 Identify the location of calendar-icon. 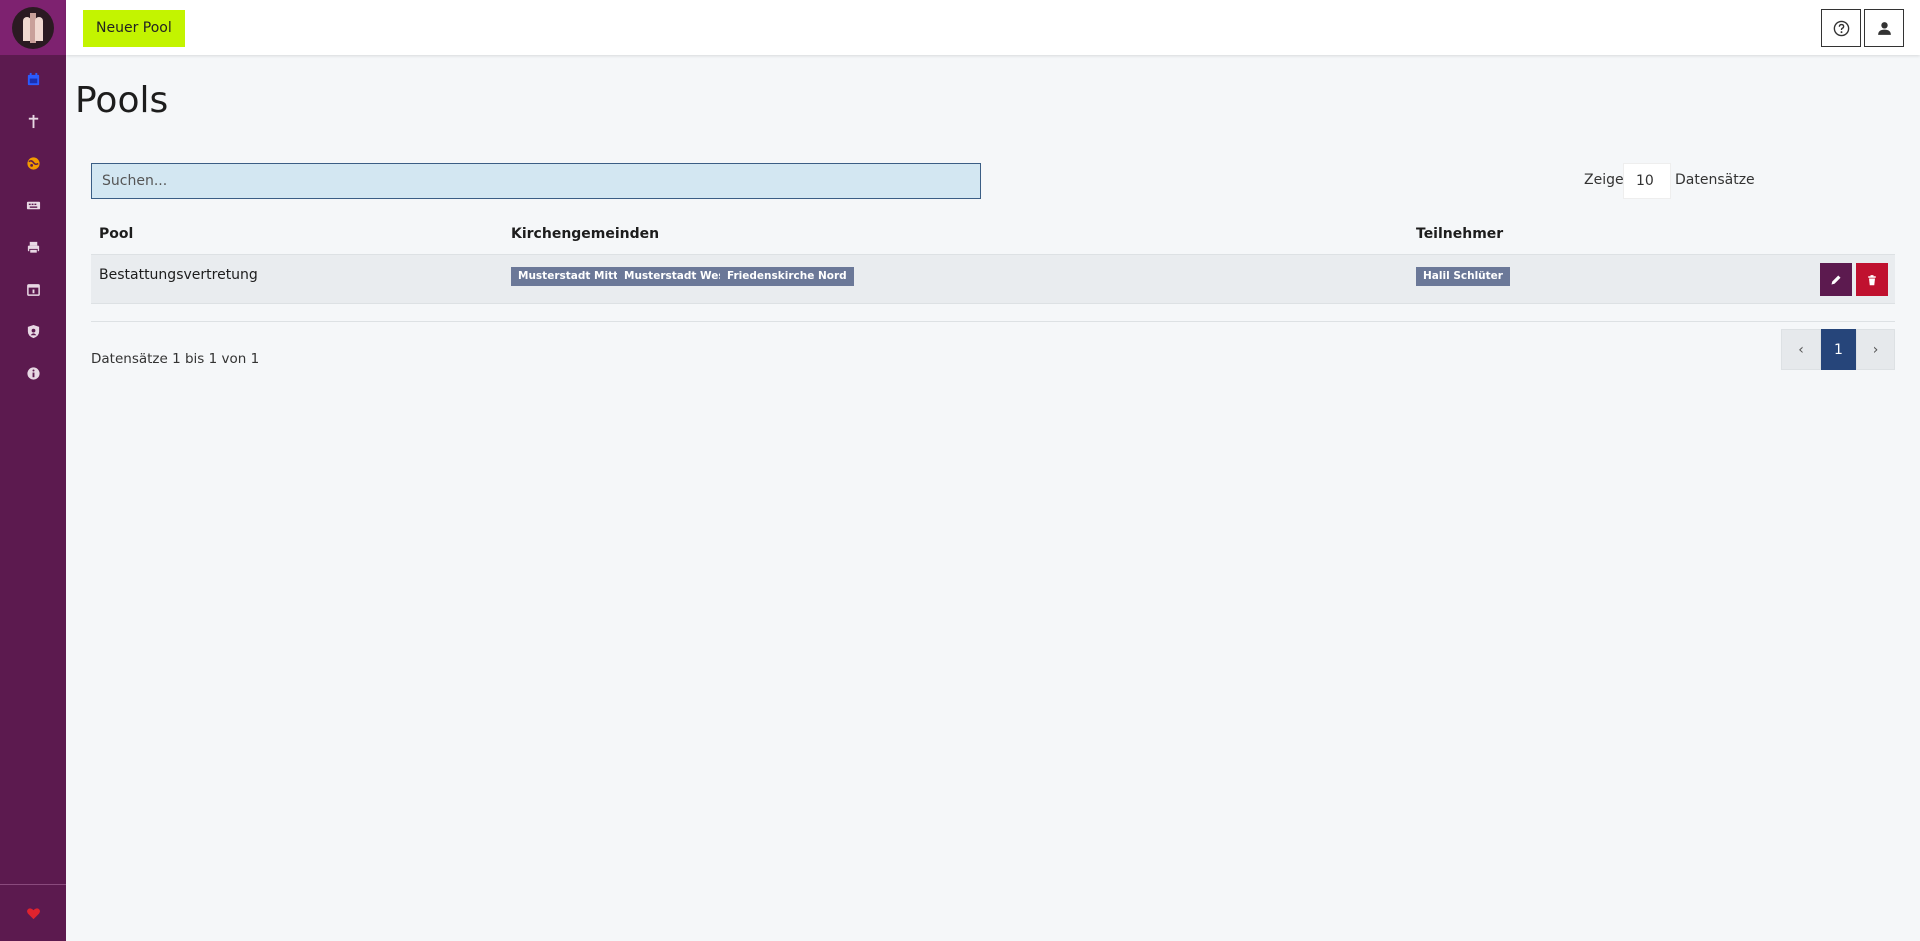
(33, 78).